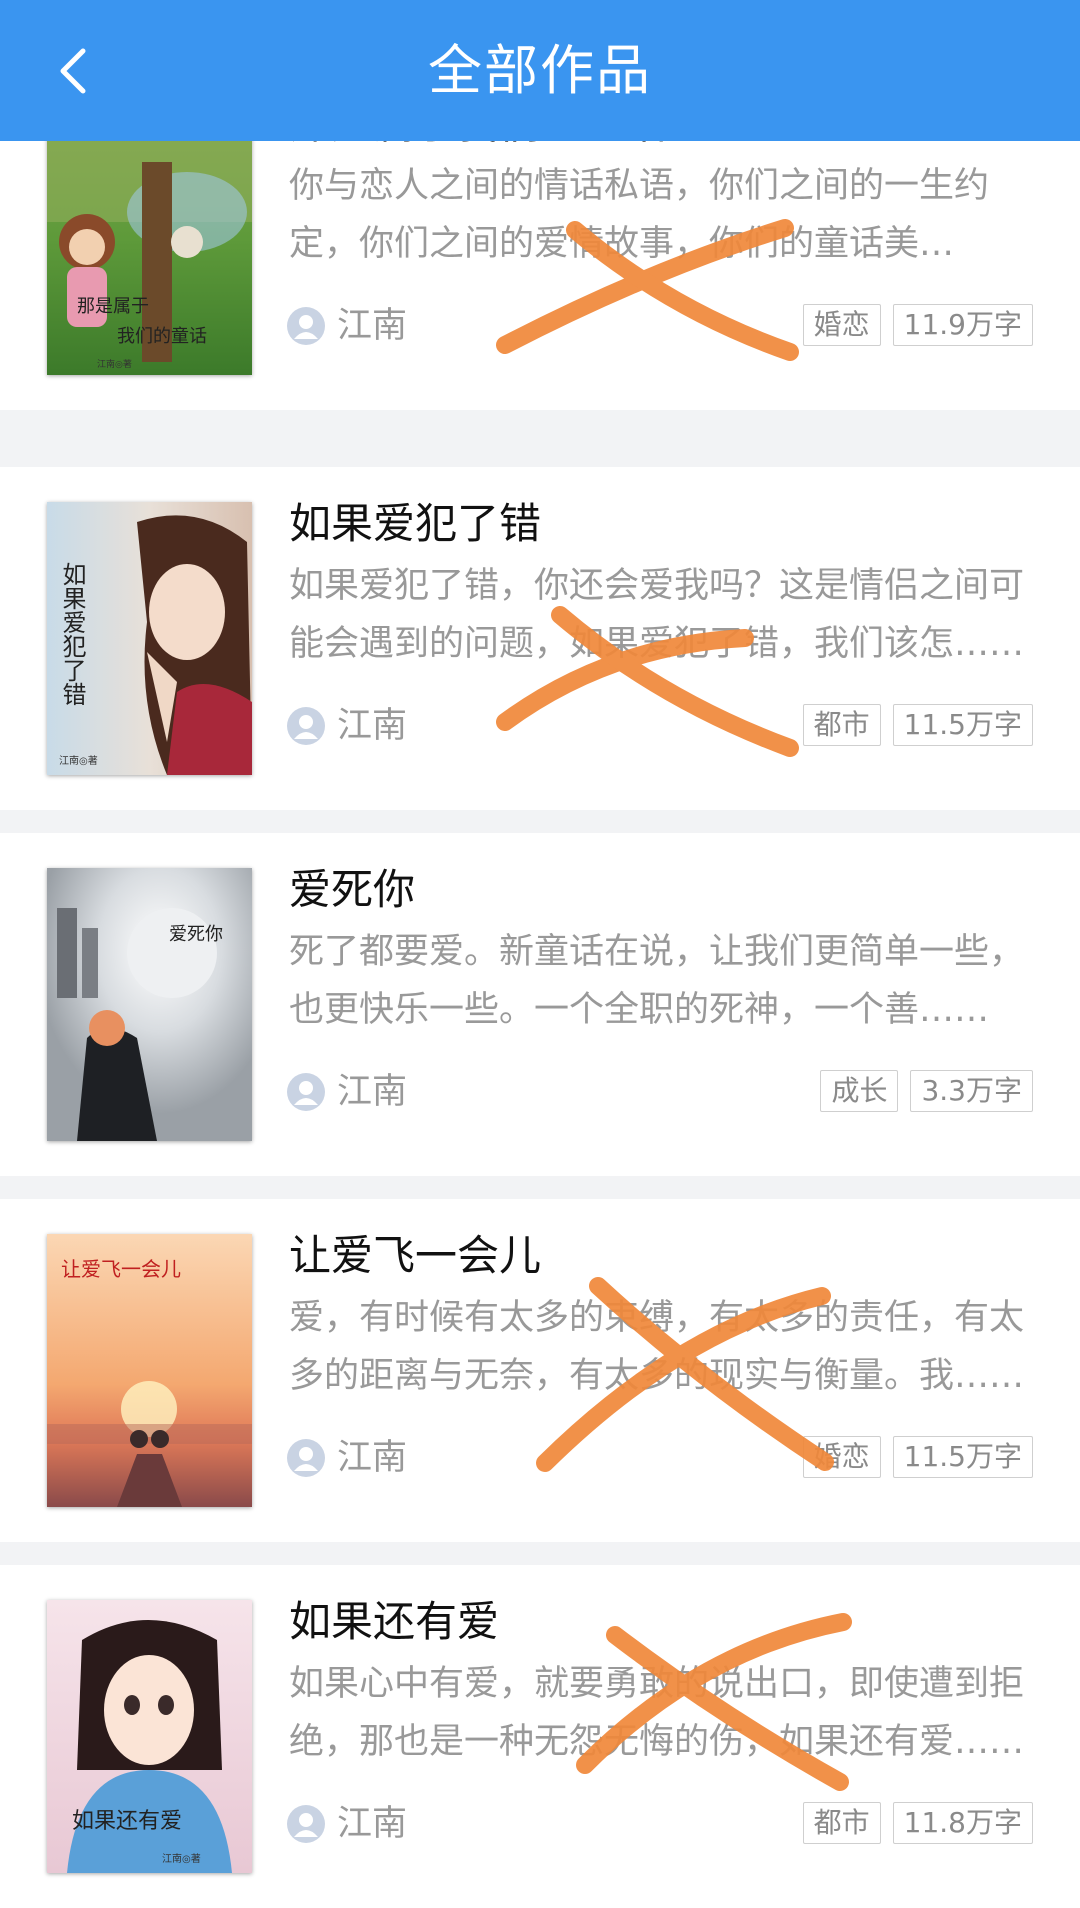  What do you see at coordinates (127, 1821) in the screenshot?
I see `cover-text: 如果还有爱` at bounding box center [127, 1821].